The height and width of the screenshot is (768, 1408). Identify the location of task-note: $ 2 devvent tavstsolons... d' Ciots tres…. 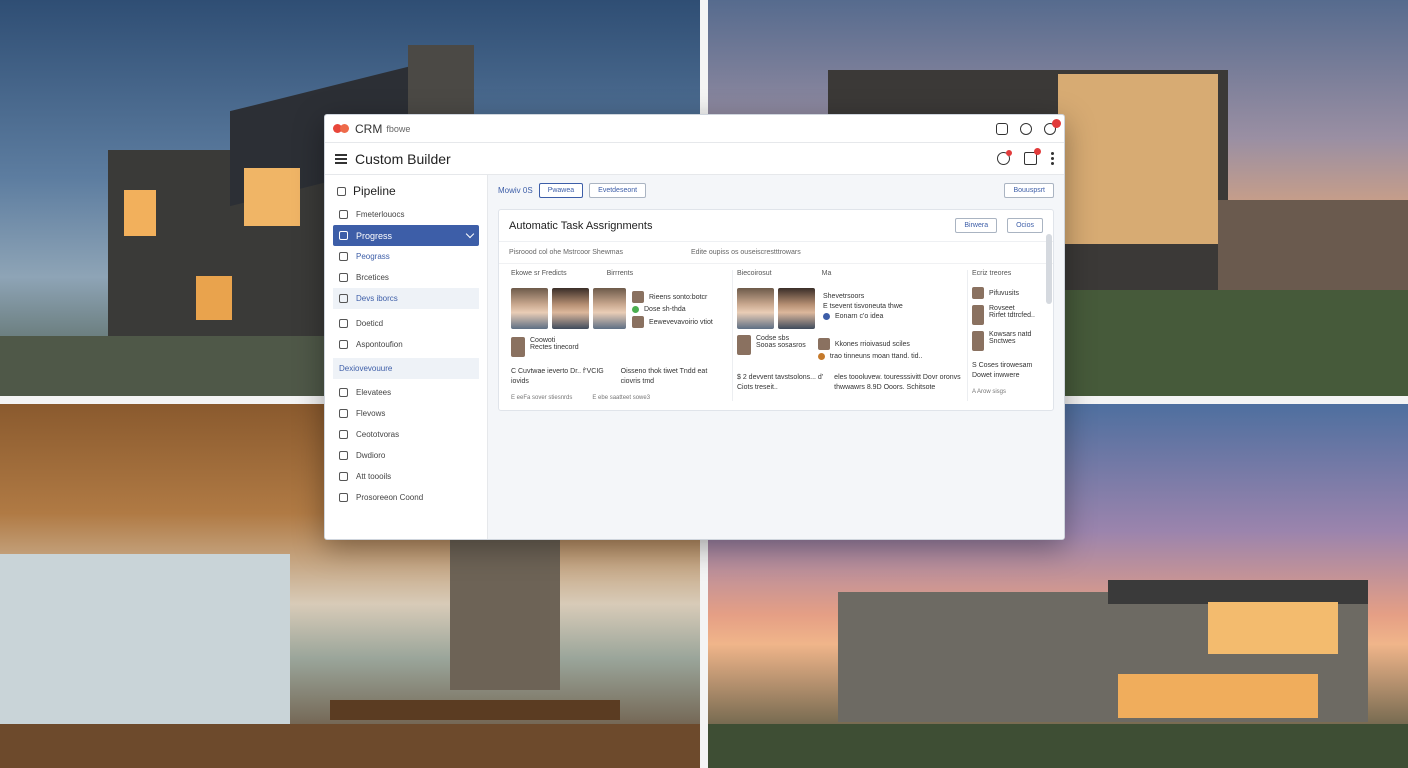
(780, 382).